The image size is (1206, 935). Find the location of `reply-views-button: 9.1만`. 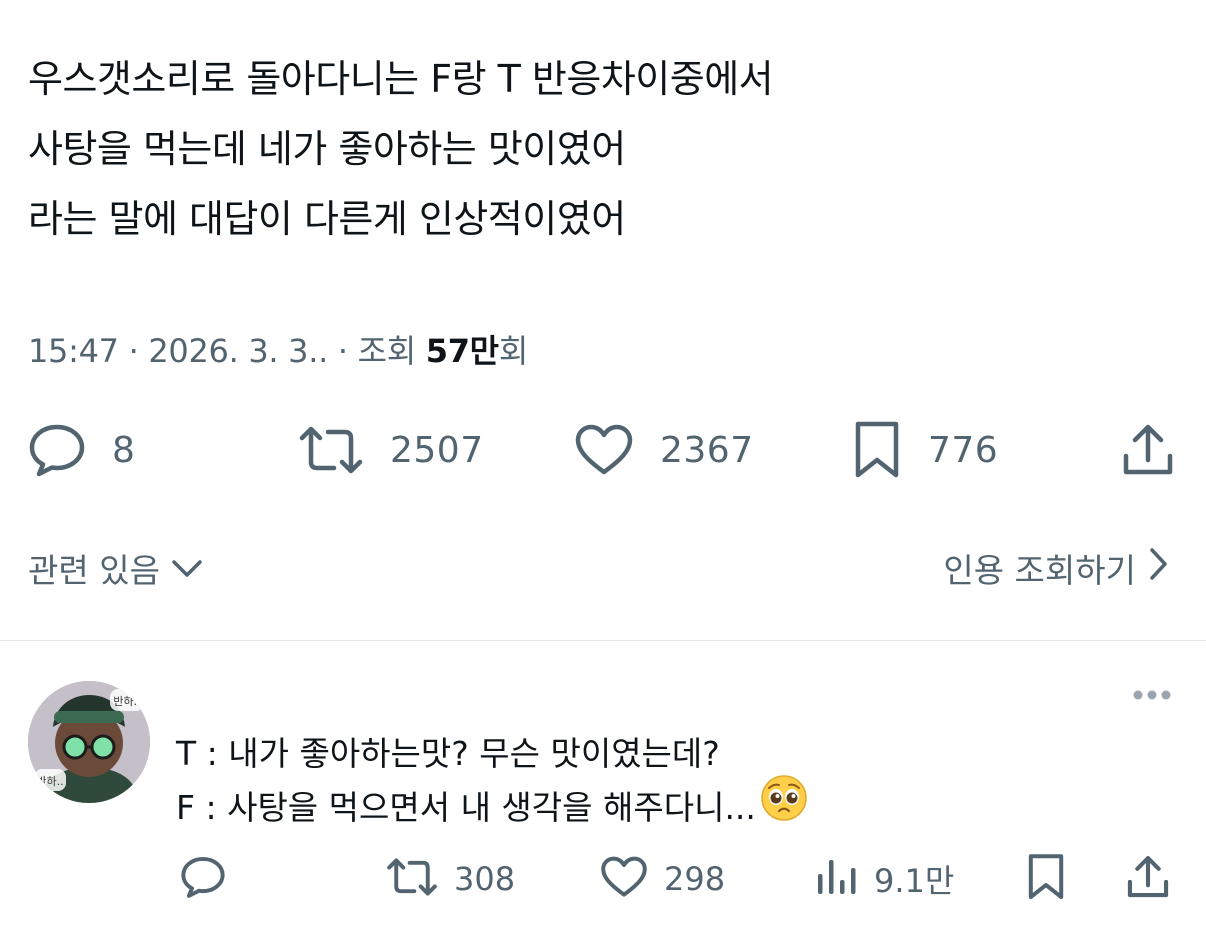

reply-views-button: 9.1만 is located at coordinates (884, 879).